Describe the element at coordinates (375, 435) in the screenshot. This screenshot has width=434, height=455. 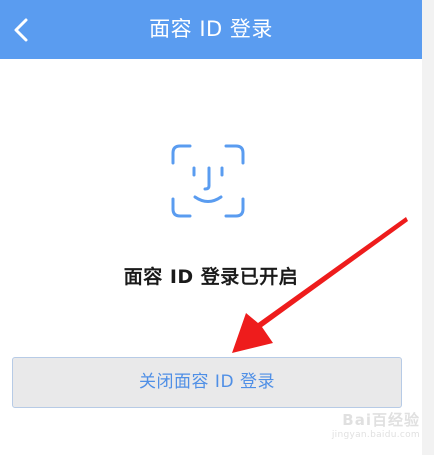
I see `watermark-url: jingyan.baidu.com` at that location.